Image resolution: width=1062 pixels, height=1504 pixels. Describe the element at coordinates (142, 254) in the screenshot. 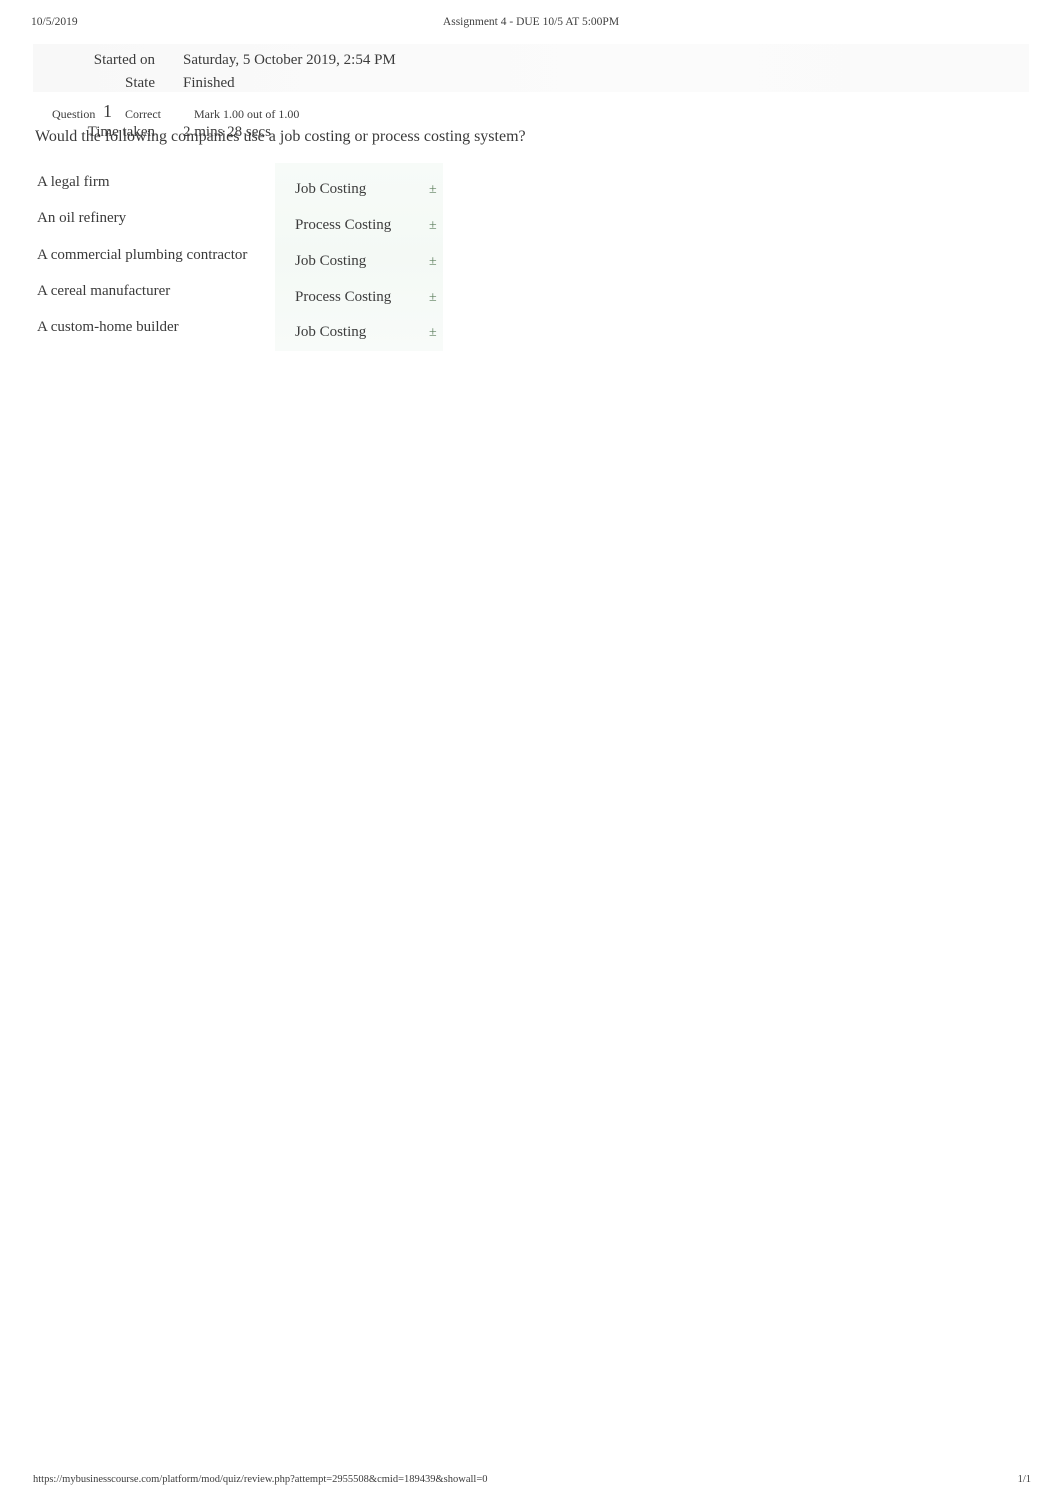

I see `match-term: A commercial plumbing contractor` at that location.